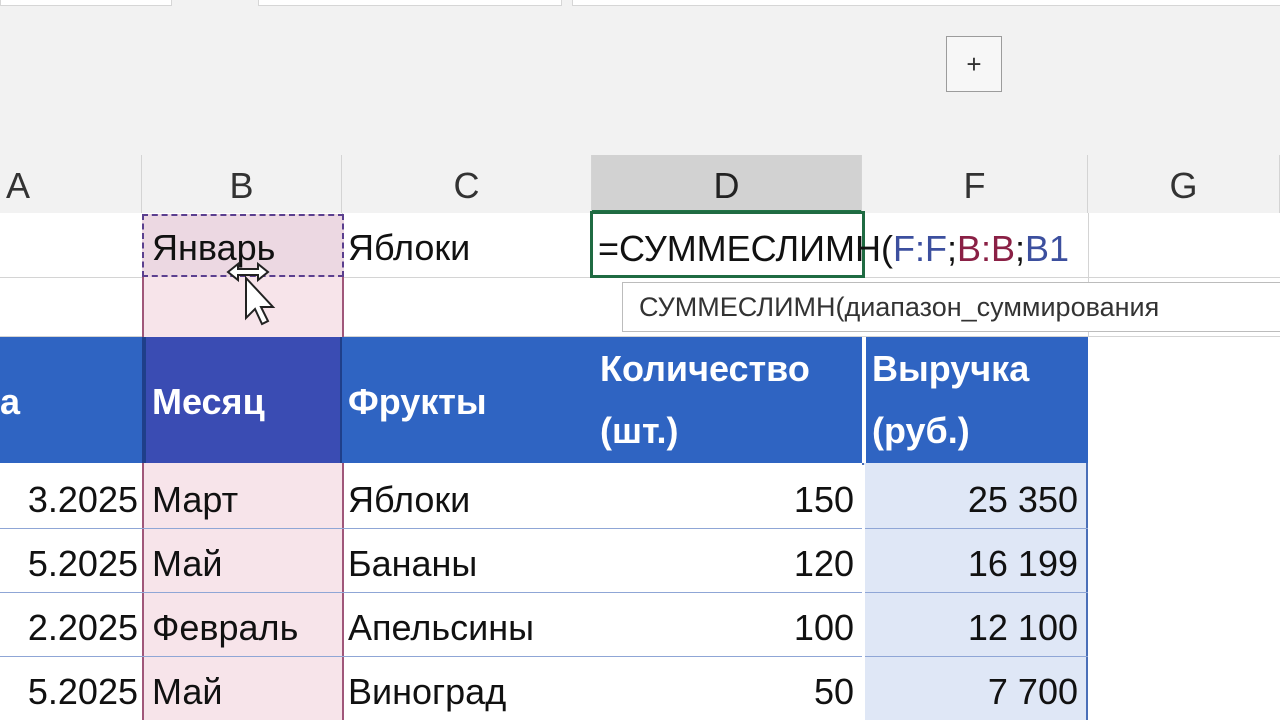 This screenshot has height=727, width=1280. What do you see at coordinates (951, 368) in the screenshot?
I see `header-revenue-line1: Выручка` at bounding box center [951, 368].